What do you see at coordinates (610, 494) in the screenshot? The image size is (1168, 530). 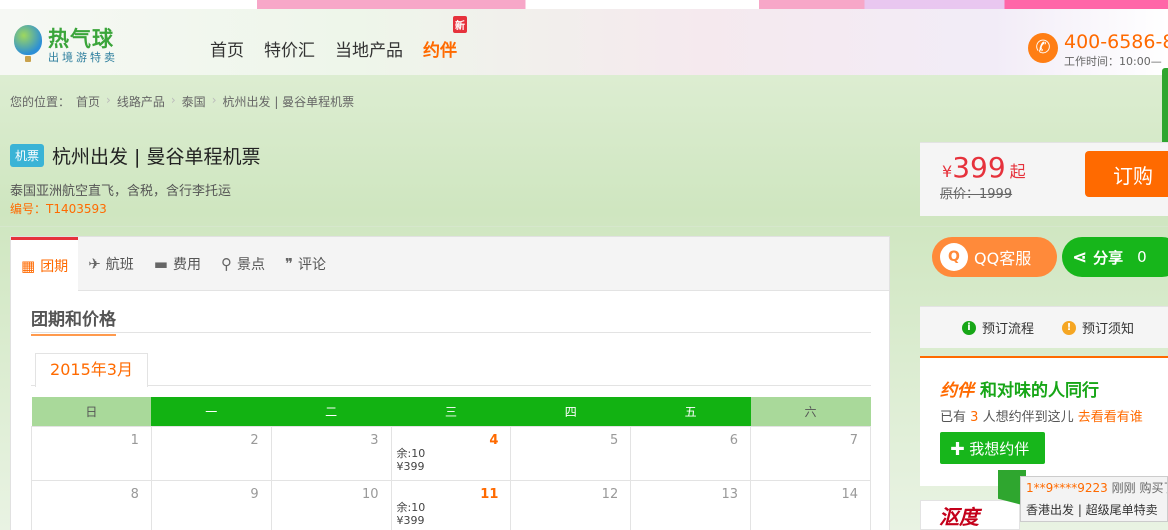 I see `day-number: 12` at bounding box center [610, 494].